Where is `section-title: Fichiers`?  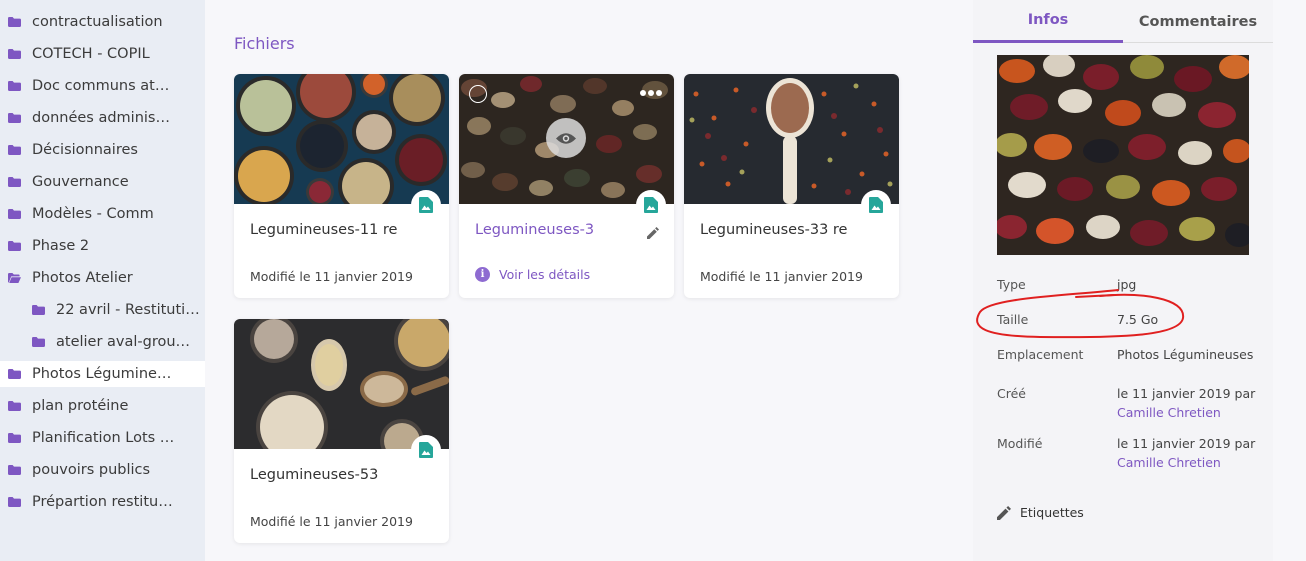
section-title: Fichiers is located at coordinates (264, 43).